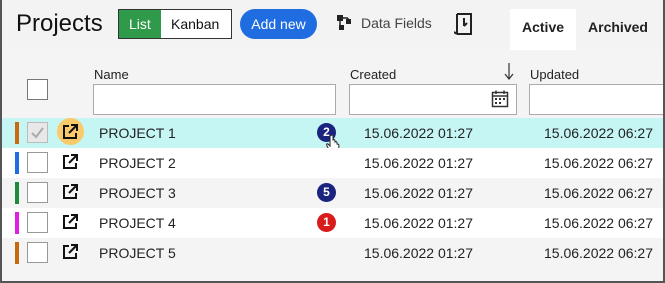  Describe the element at coordinates (326, 192) in the screenshot. I see `count-badge: 5` at that location.